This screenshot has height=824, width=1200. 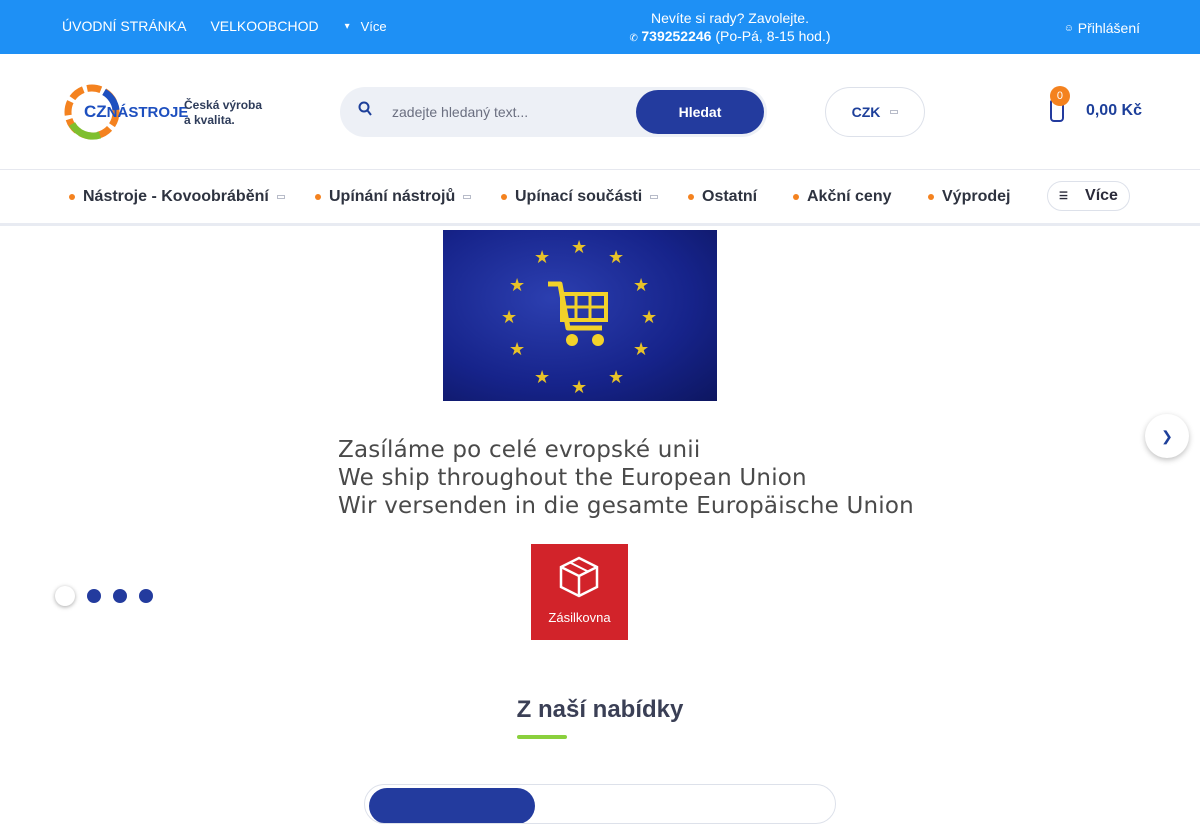 I want to click on menu-item-label: Výprodej, so click(x=976, y=196).